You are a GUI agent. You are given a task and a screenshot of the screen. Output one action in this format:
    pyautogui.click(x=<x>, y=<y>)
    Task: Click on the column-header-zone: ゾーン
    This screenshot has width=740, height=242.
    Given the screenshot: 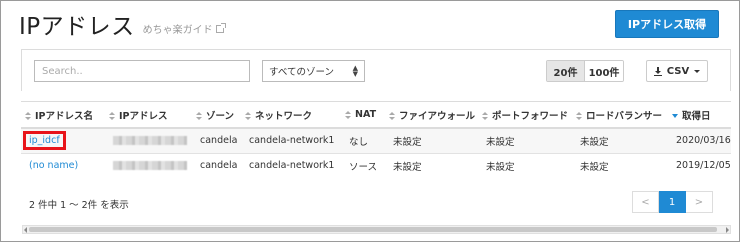 What is the action you would take?
    pyautogui.click(x=216, y=115)
    